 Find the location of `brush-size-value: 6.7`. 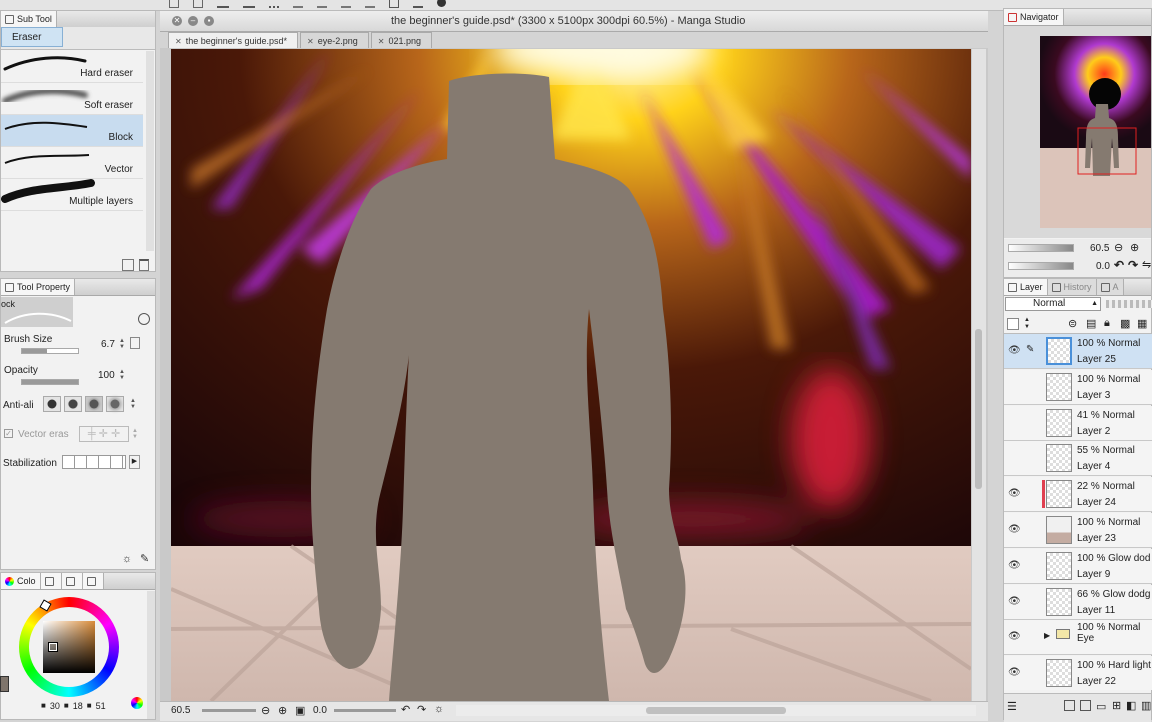

brush-size-value: 6.7 is located at coordinates (108, 344).